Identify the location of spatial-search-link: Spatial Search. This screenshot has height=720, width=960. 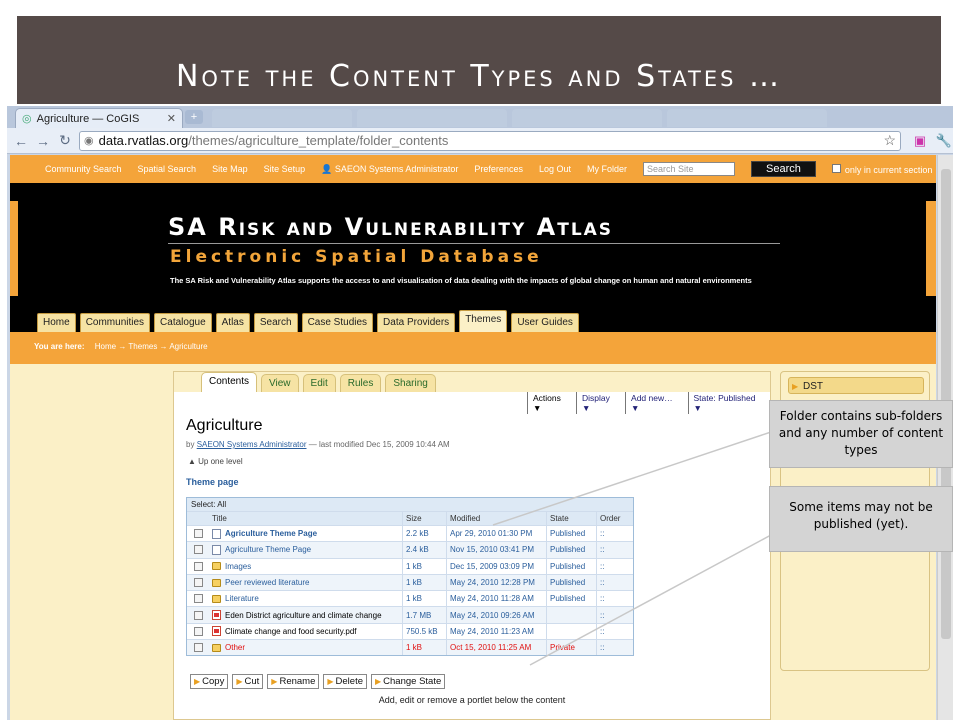
(167, 169).